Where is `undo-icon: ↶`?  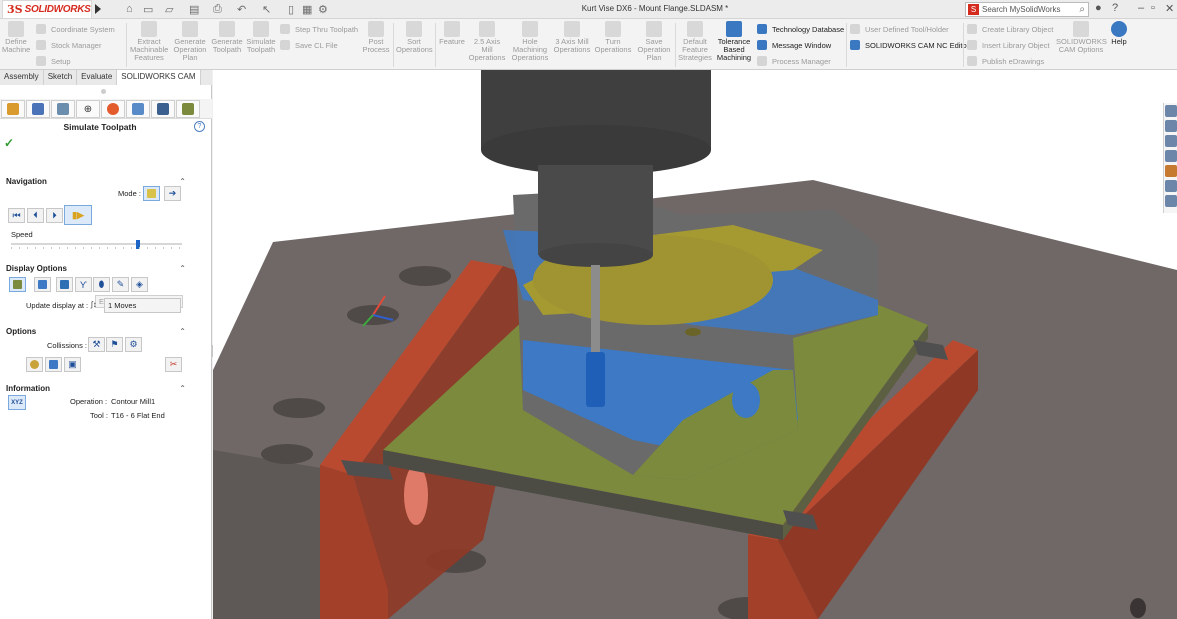
undo-icon: ↶ is located at coordinates (241, 9).